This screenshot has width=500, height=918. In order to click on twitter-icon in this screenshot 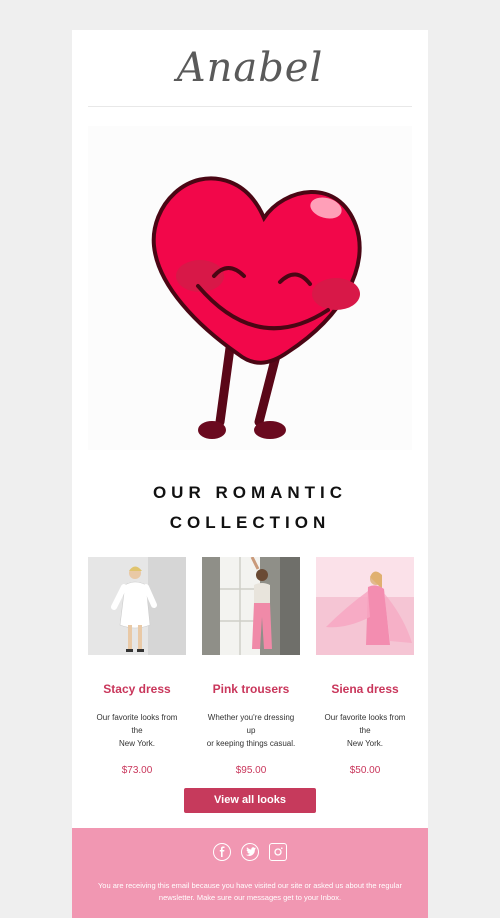, I will do `click(250, 852)`.